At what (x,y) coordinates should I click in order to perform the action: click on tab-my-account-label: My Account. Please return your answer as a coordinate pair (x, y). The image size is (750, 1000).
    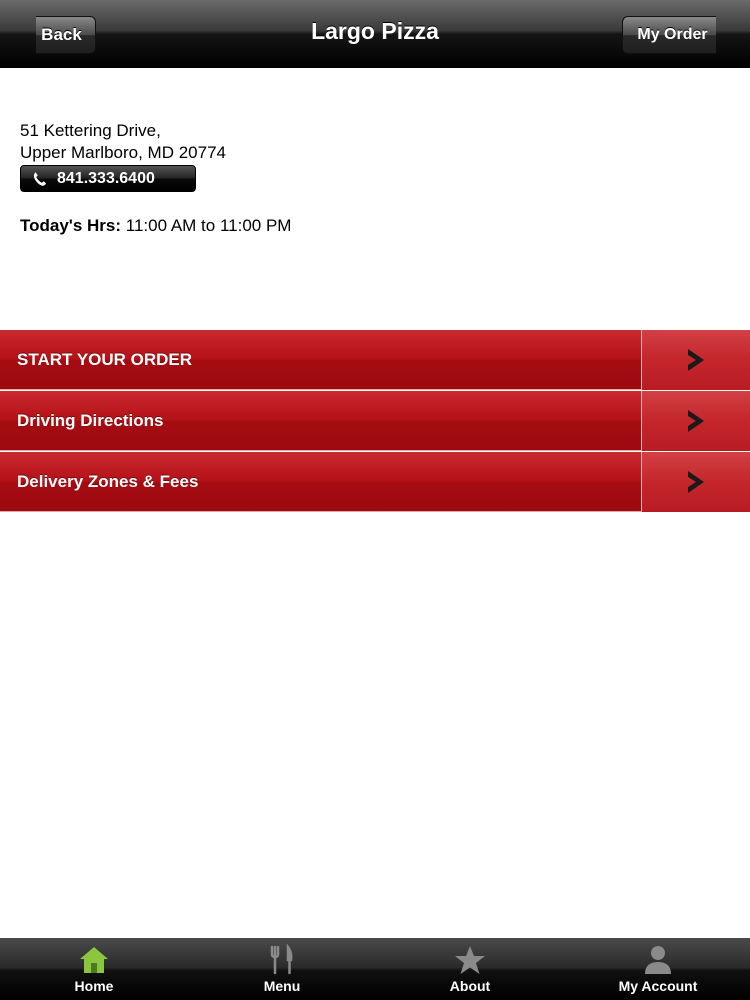
    Looking at the image, I should click on (658, 986).